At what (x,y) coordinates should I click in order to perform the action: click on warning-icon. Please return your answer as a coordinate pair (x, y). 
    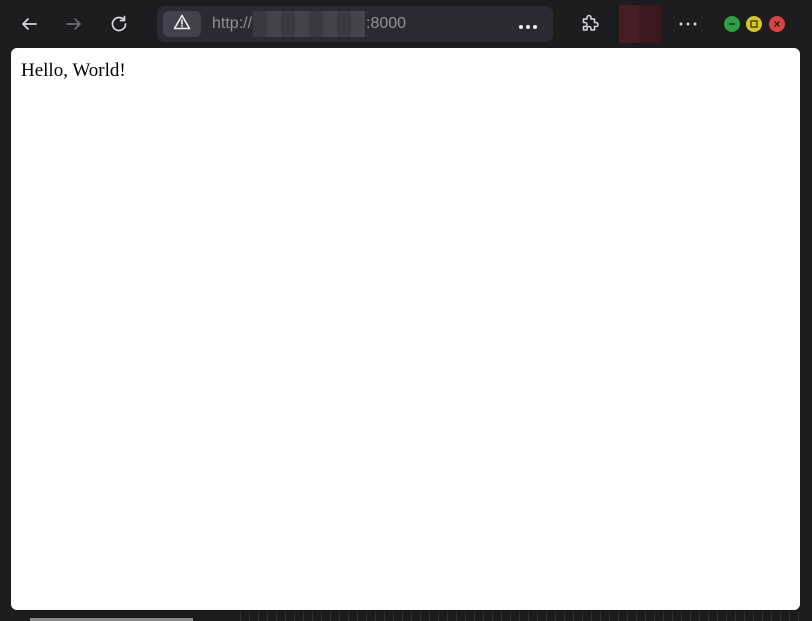
    Looking at the image, I should click on (182, 24).